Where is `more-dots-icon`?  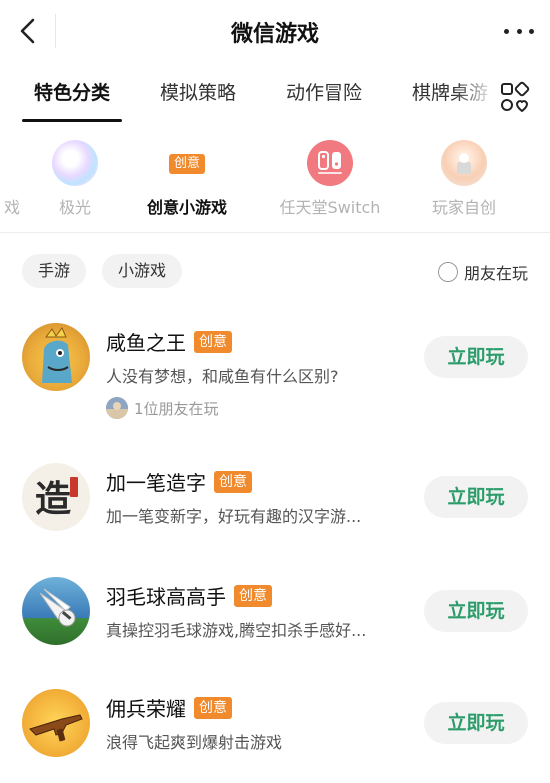
more-dots-icon is located at coordinates (506, 31).